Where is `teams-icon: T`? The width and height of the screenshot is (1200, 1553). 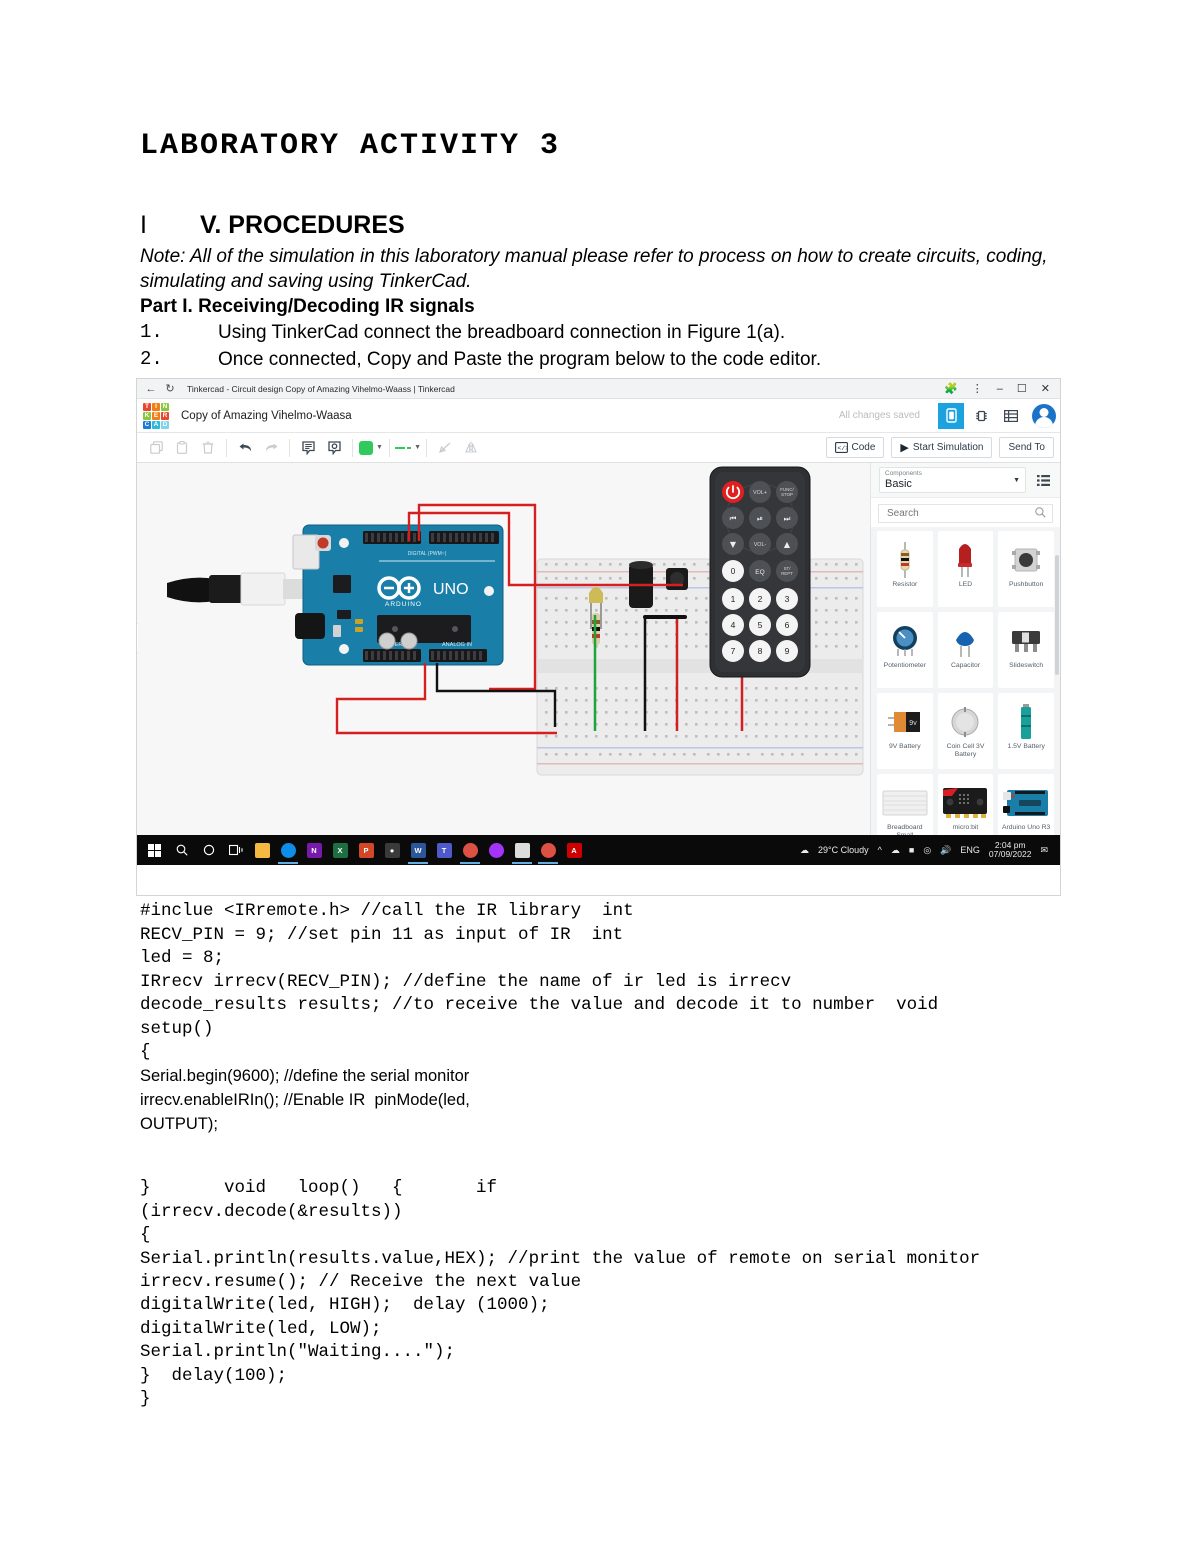 teams-icon: T is located at coordinates (444, 850).